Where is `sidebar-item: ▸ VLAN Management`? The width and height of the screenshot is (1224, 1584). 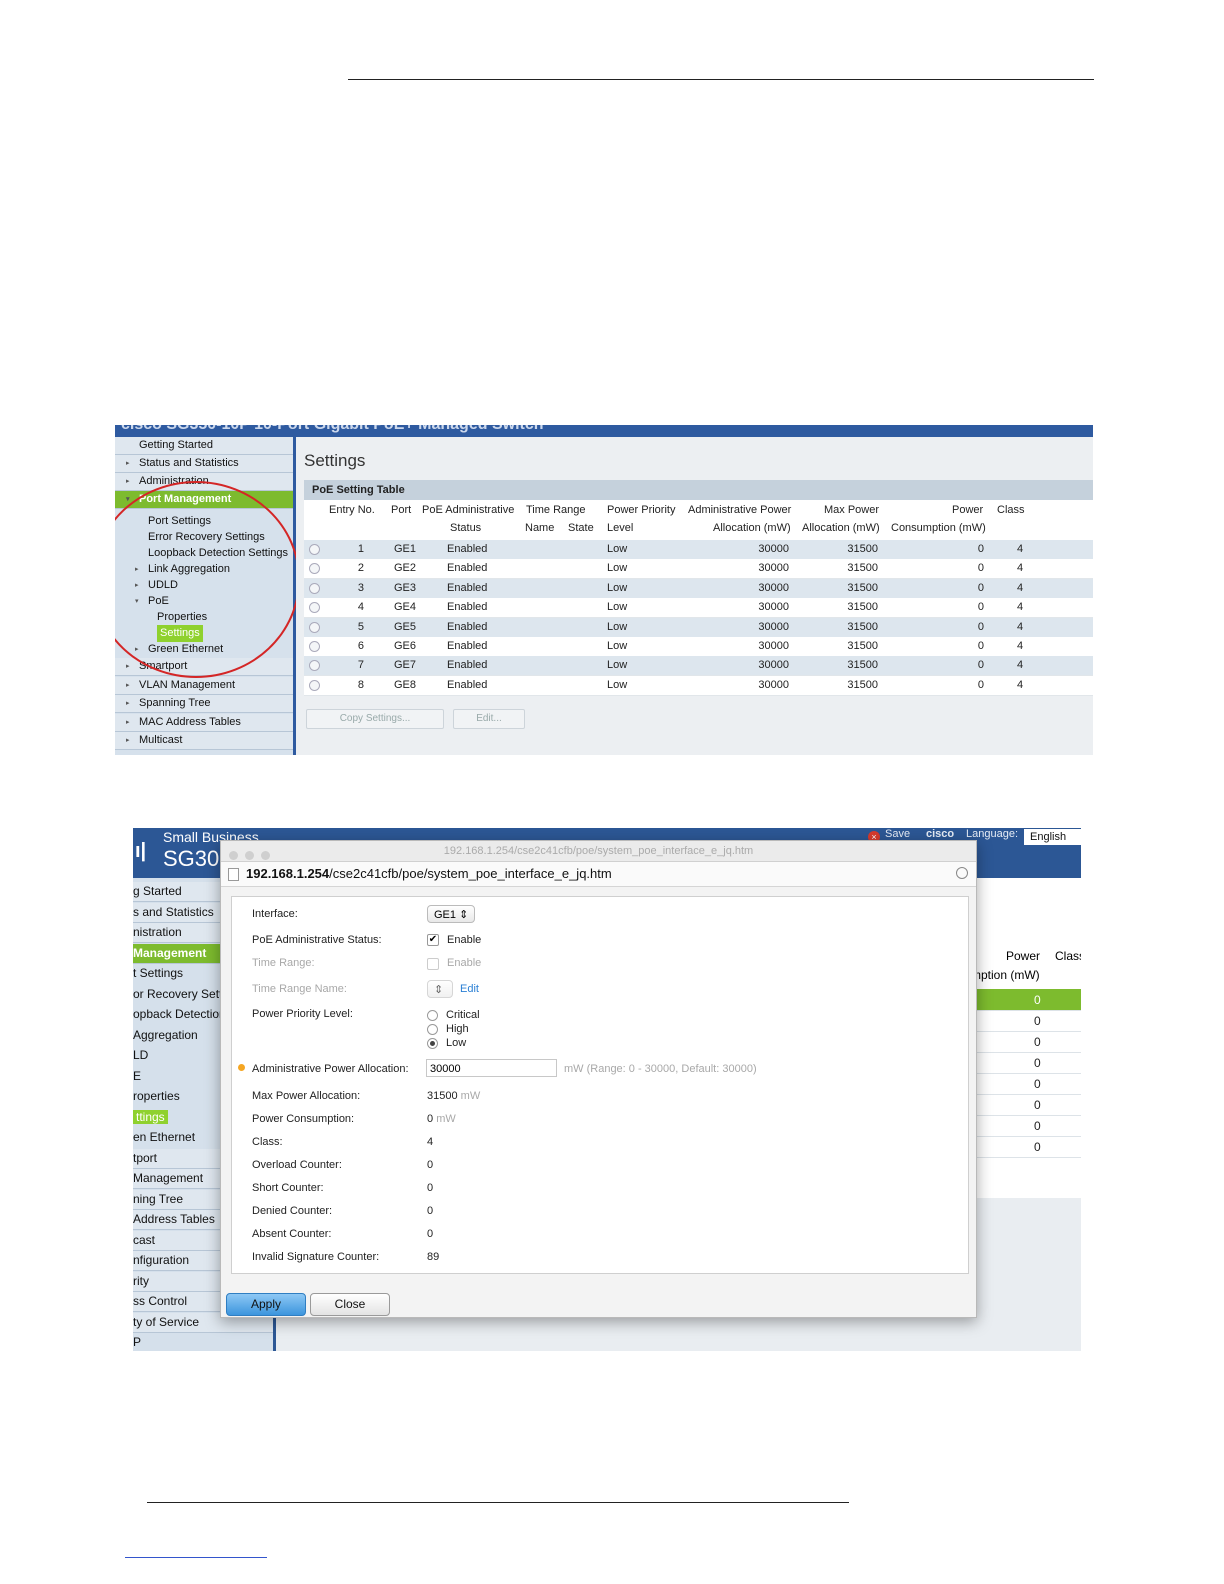
sidebar-item: ▸ VLAN Management is located at coordinates (204, 686).